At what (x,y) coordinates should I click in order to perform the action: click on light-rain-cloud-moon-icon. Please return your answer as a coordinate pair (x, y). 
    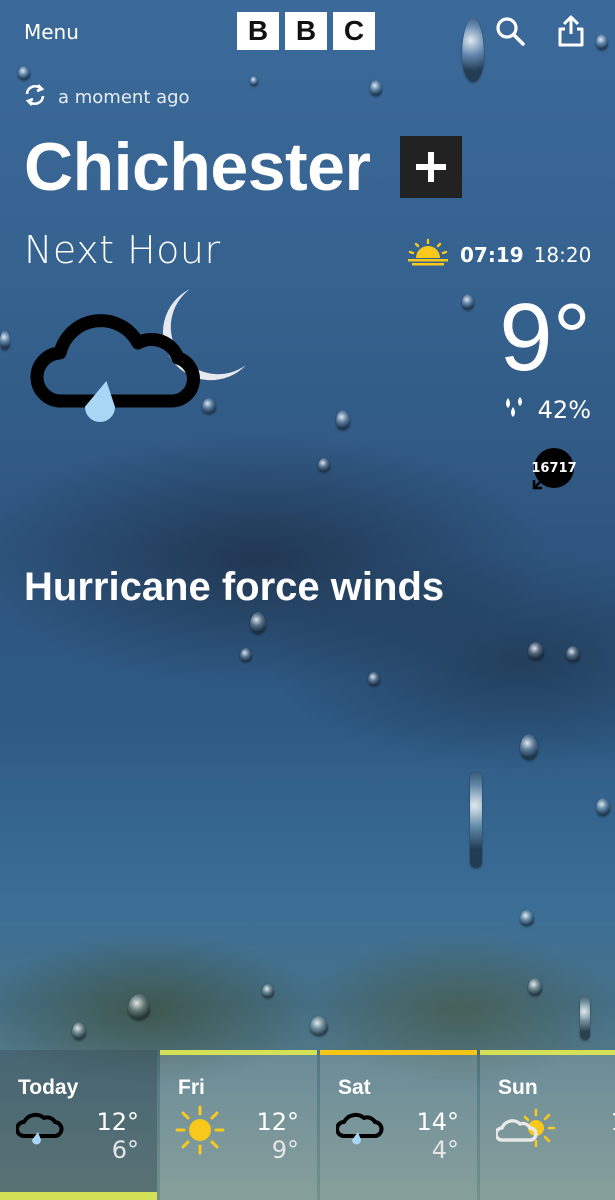
    Looking at the image, I should click on (137, 362).